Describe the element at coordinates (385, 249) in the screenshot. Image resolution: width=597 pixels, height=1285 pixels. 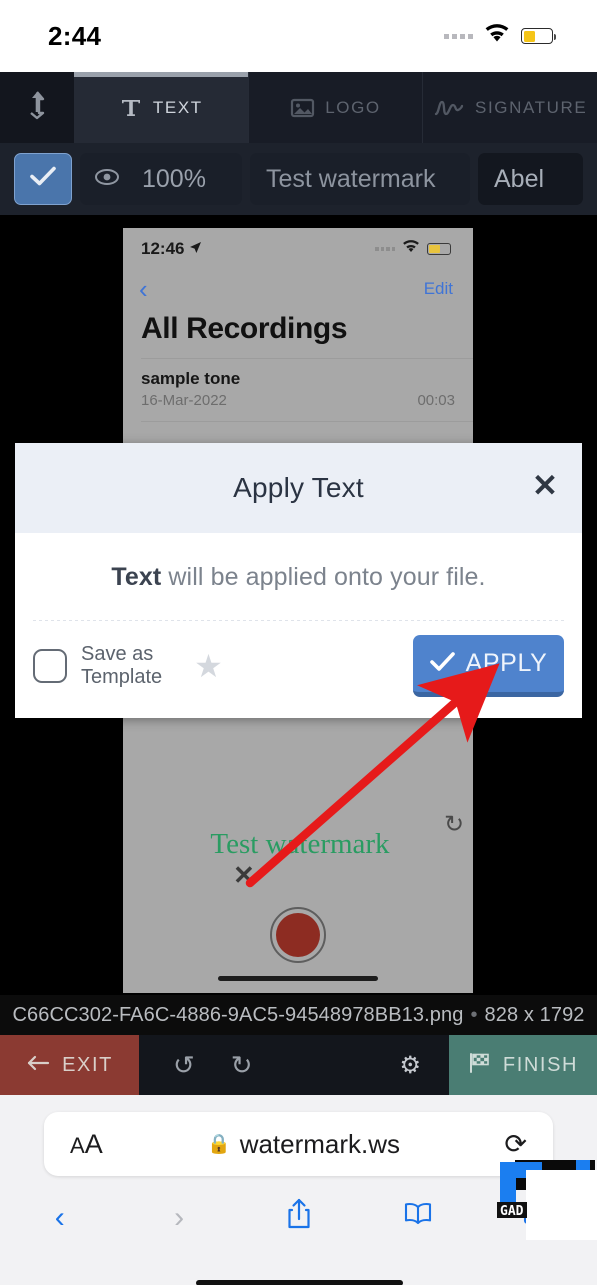
I see `preview-signal-dots-icon` at that location.